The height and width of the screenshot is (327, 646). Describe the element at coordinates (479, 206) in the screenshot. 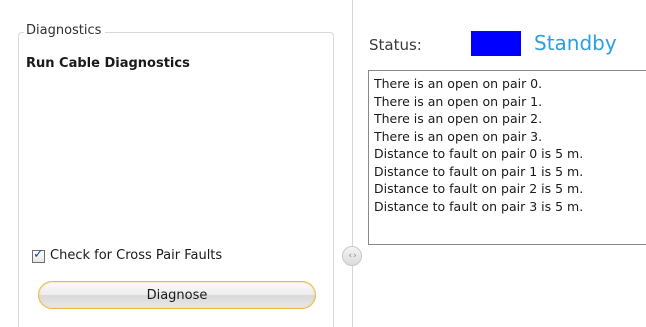

I see `log-line: Distance to fault on pair 3 is 5 m.` at that location.